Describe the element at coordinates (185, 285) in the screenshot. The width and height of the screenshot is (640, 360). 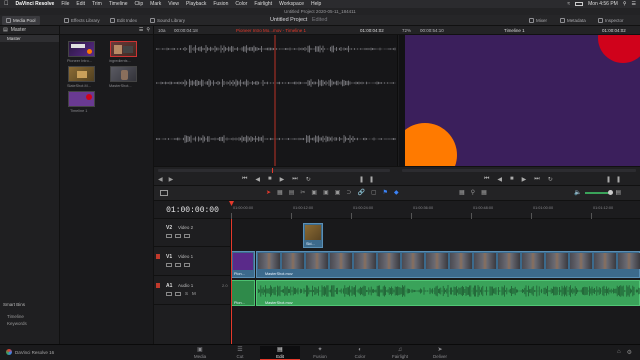
I see `track-name: Audio 1` at that location.